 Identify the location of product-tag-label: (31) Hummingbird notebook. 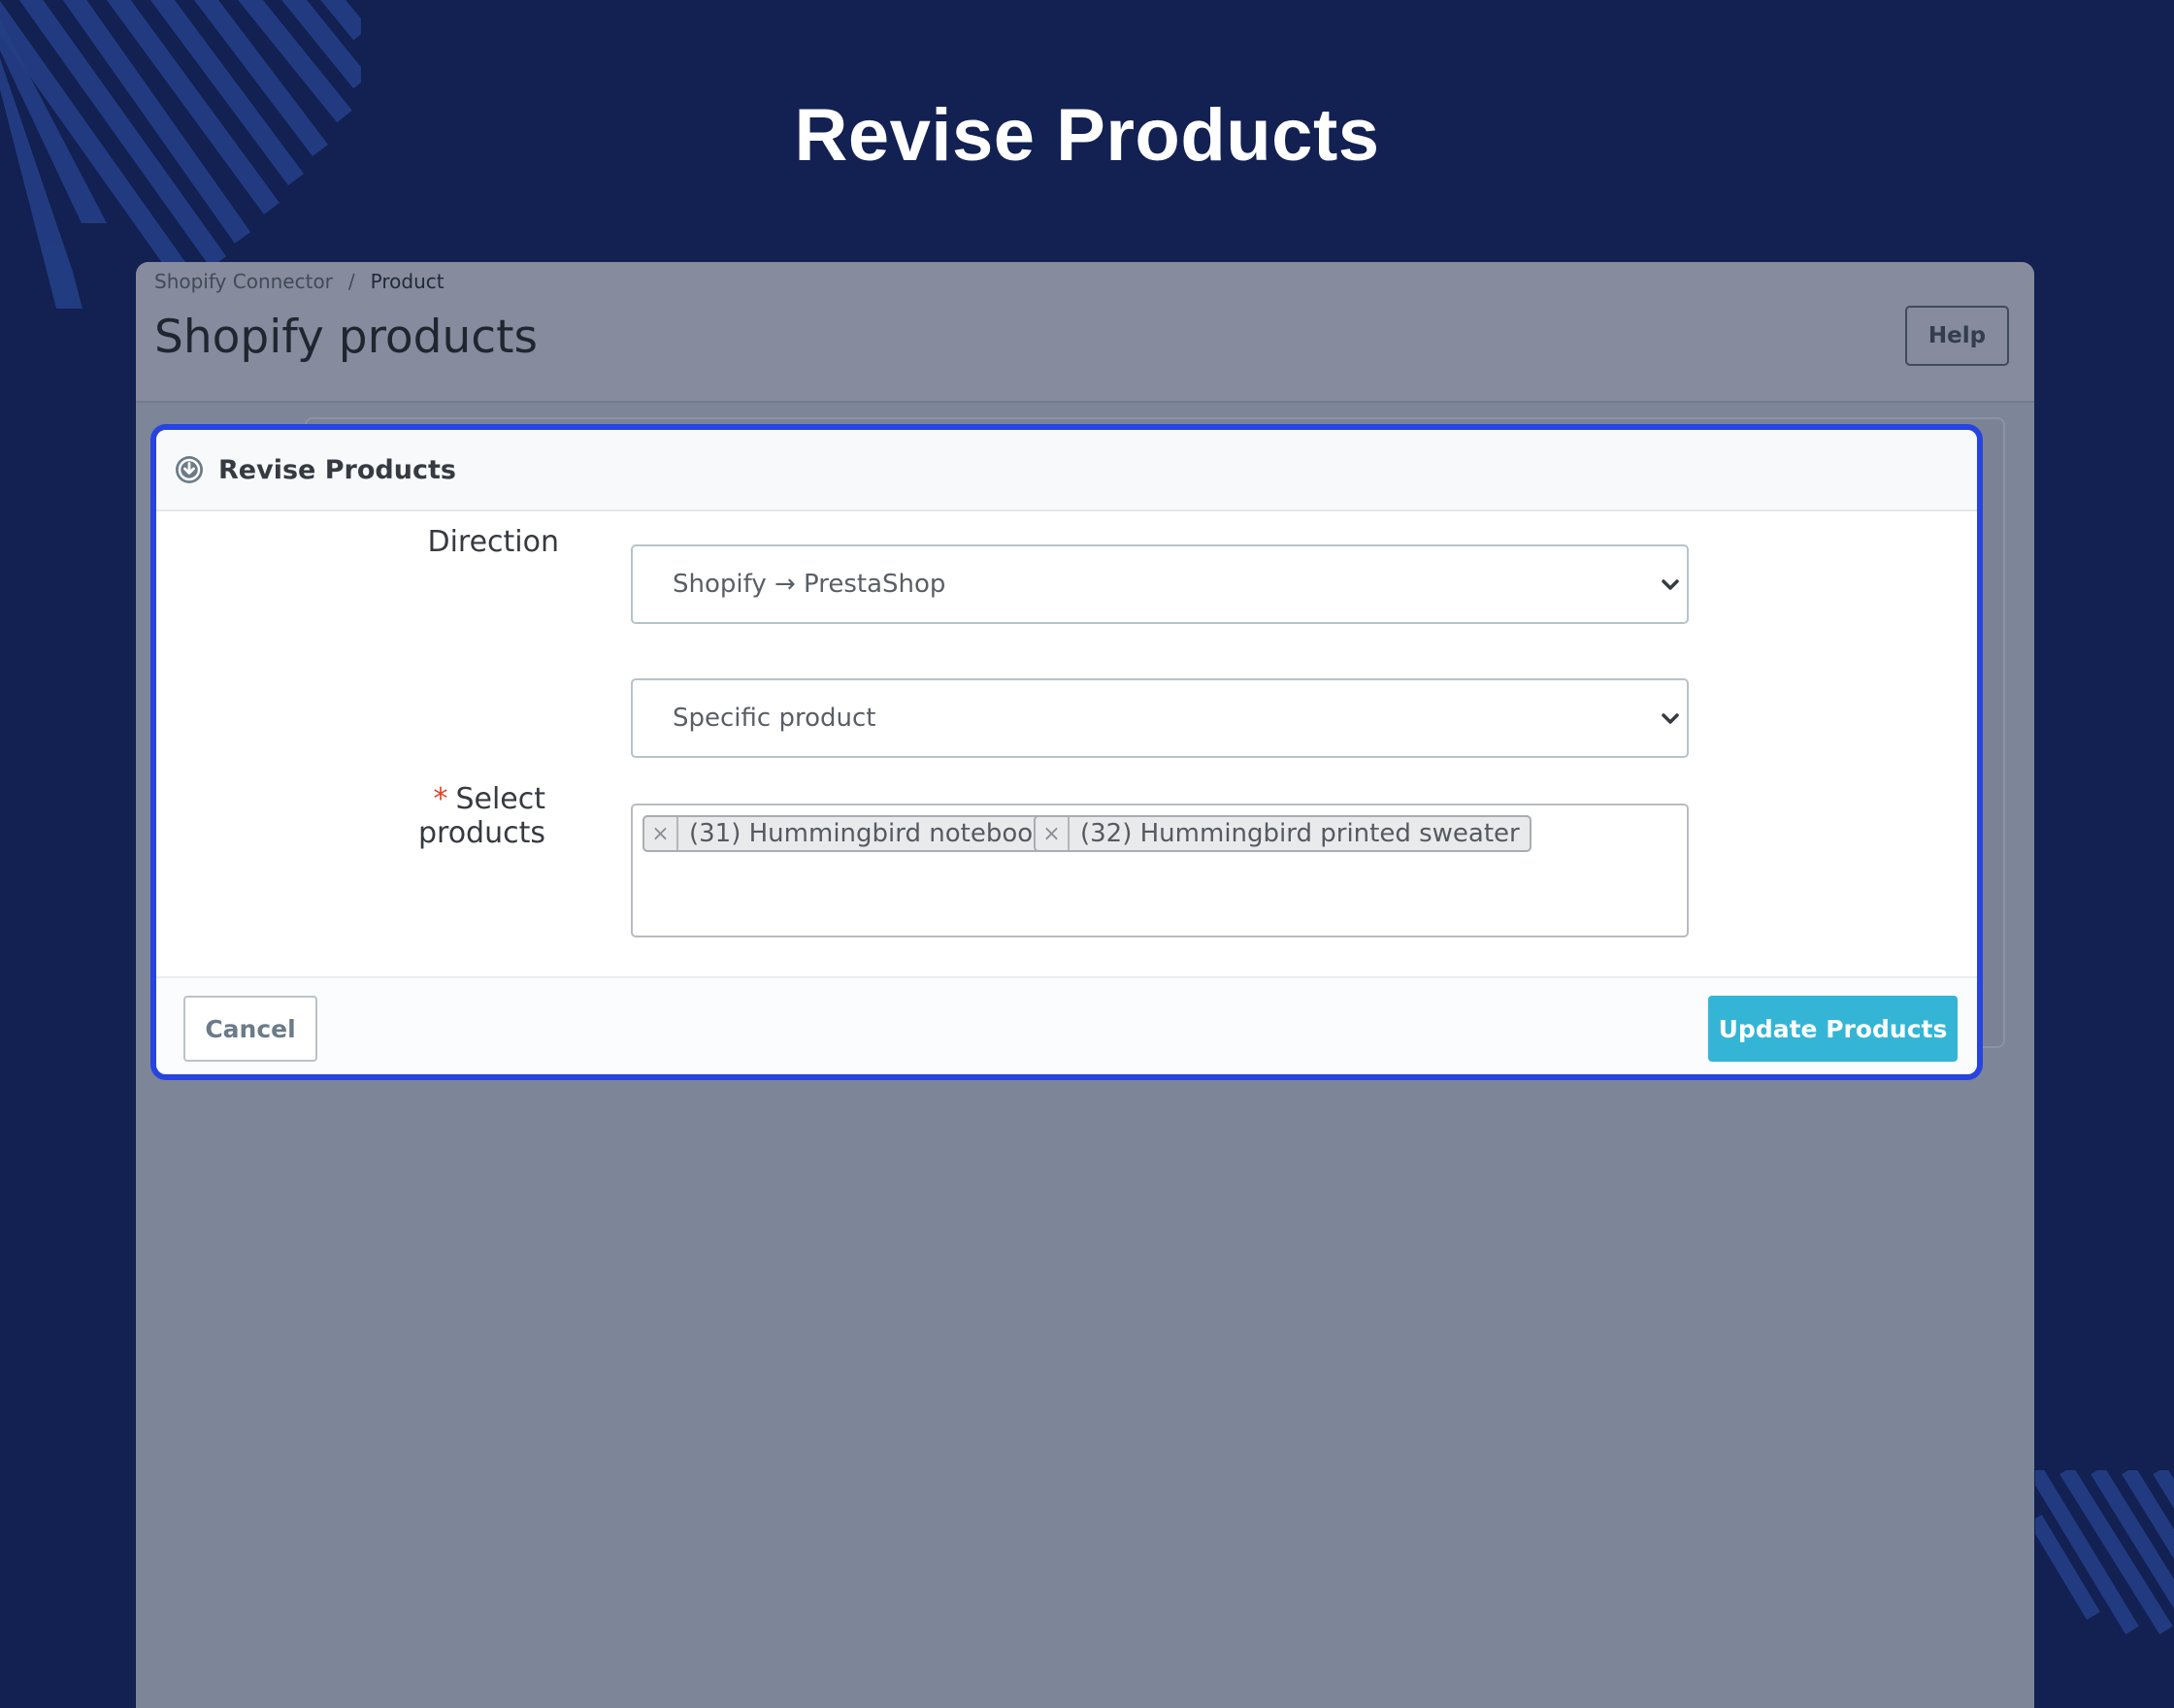
(868, 833).